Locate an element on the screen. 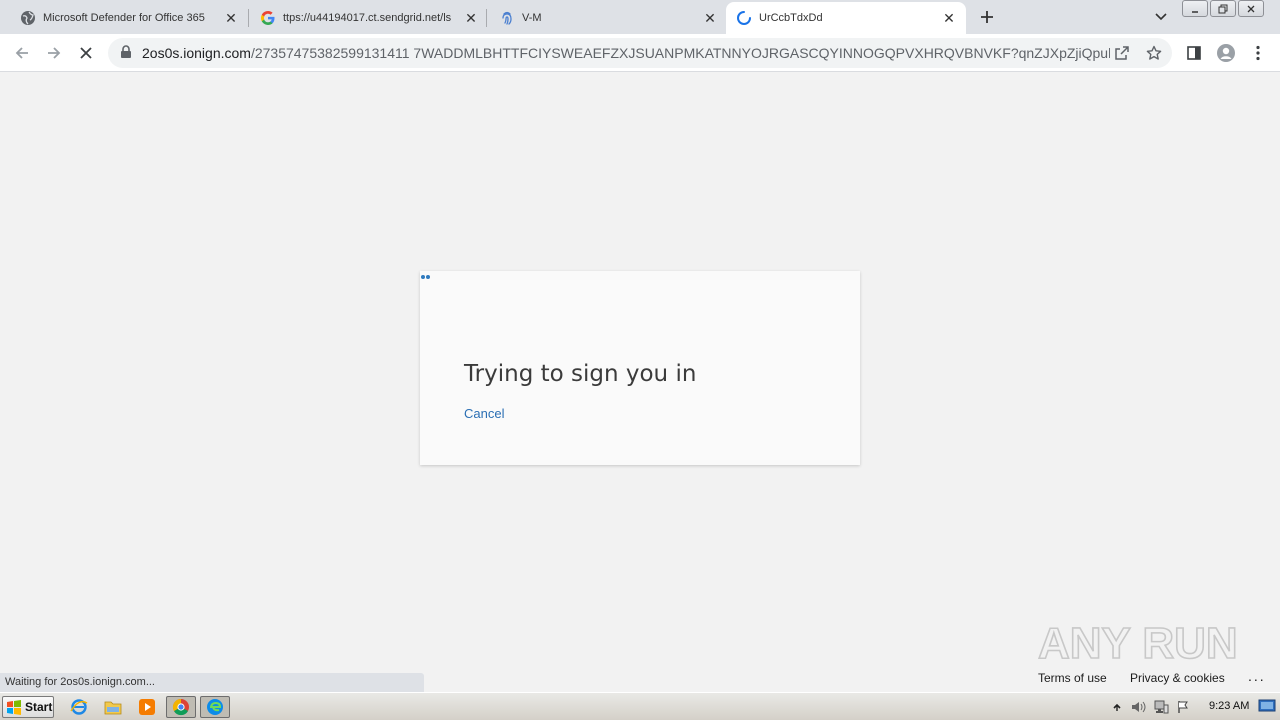 This screenshot has width=1280, height=720. chevron-down-icon is located at coordinates (1161, 17).